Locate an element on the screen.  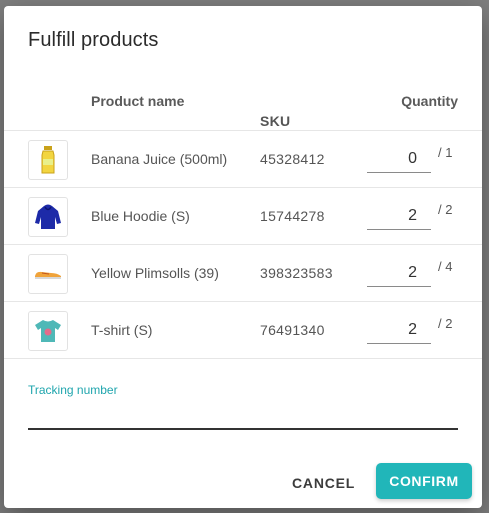
tracking-number-input is located at coordinates (243, 417).